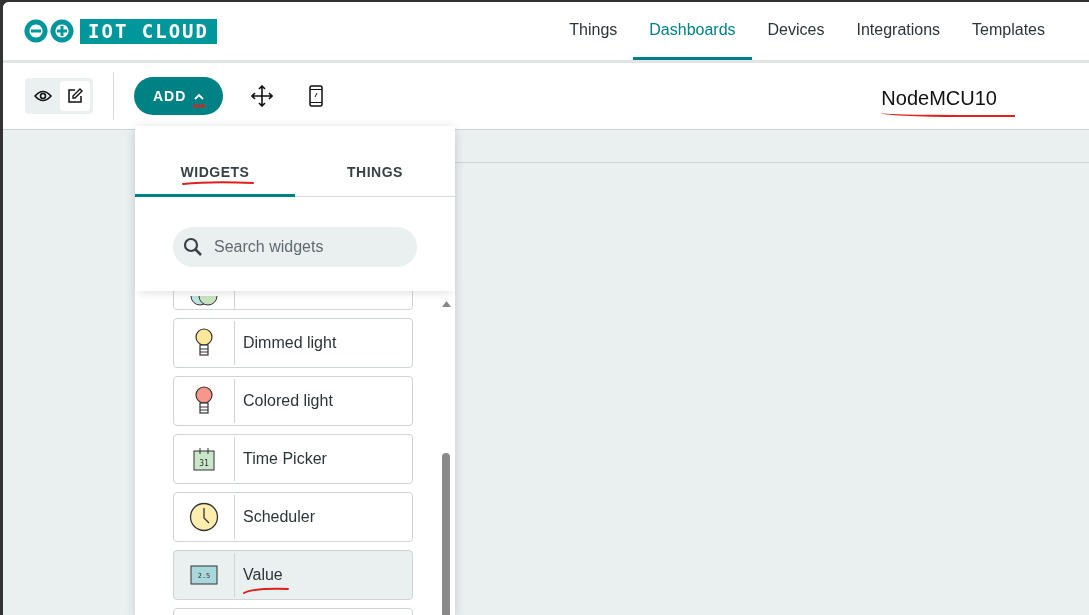  What do you see at coordinates (204, 517) in the screenshot?
I see `clock-icon` at bounding box center [204, 517].